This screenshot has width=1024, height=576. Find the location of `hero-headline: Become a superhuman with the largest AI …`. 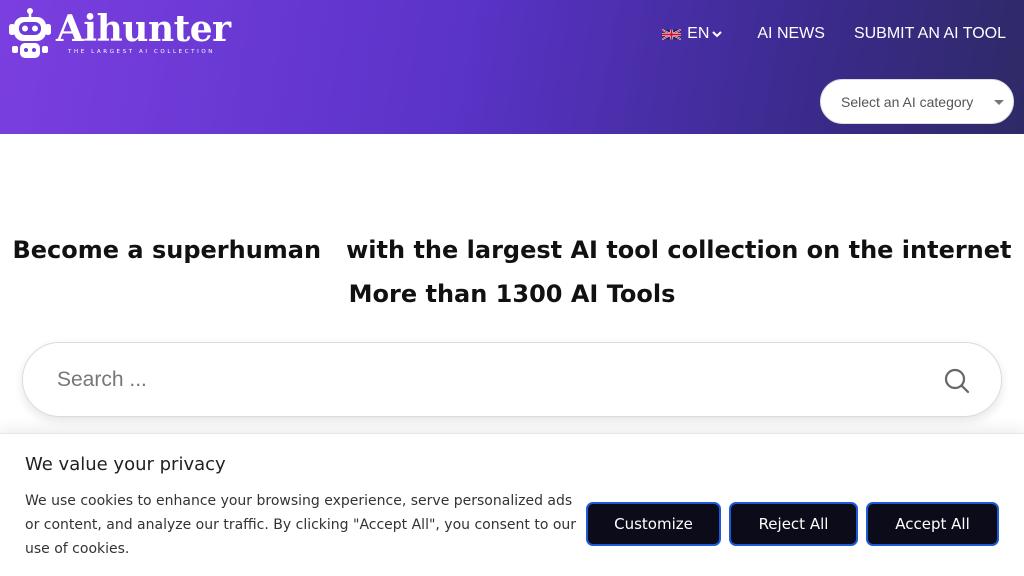

hero-headline: Become a superhuman with the largest AI … is located at coordinates (512, 250).